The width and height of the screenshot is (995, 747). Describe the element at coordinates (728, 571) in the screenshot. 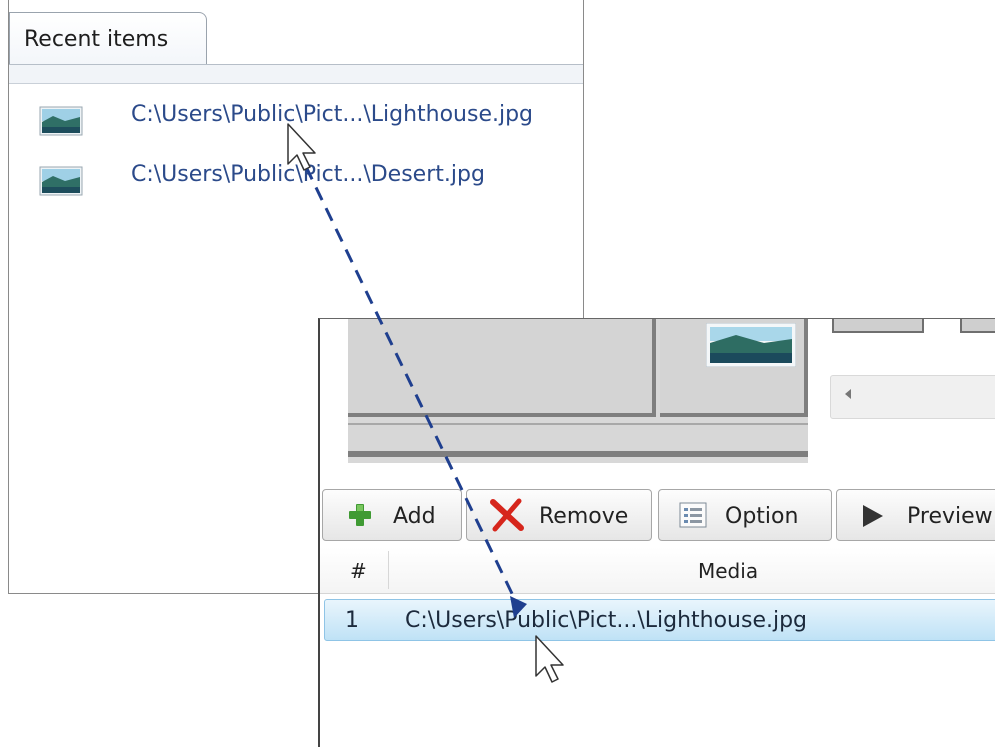

I see `column-header-media: Media` at that location.